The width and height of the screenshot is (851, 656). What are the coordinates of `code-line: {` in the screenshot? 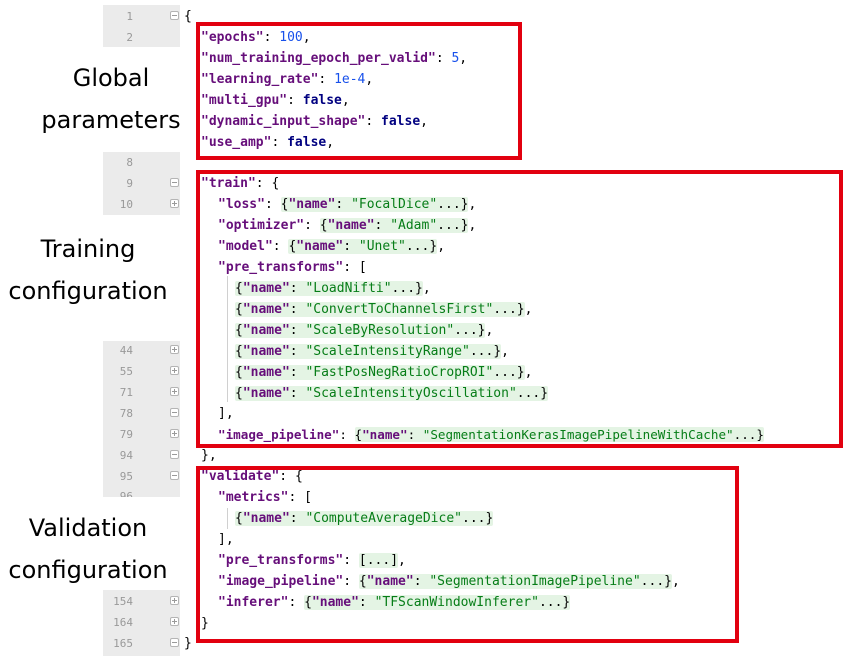 It's located at (188, 16).